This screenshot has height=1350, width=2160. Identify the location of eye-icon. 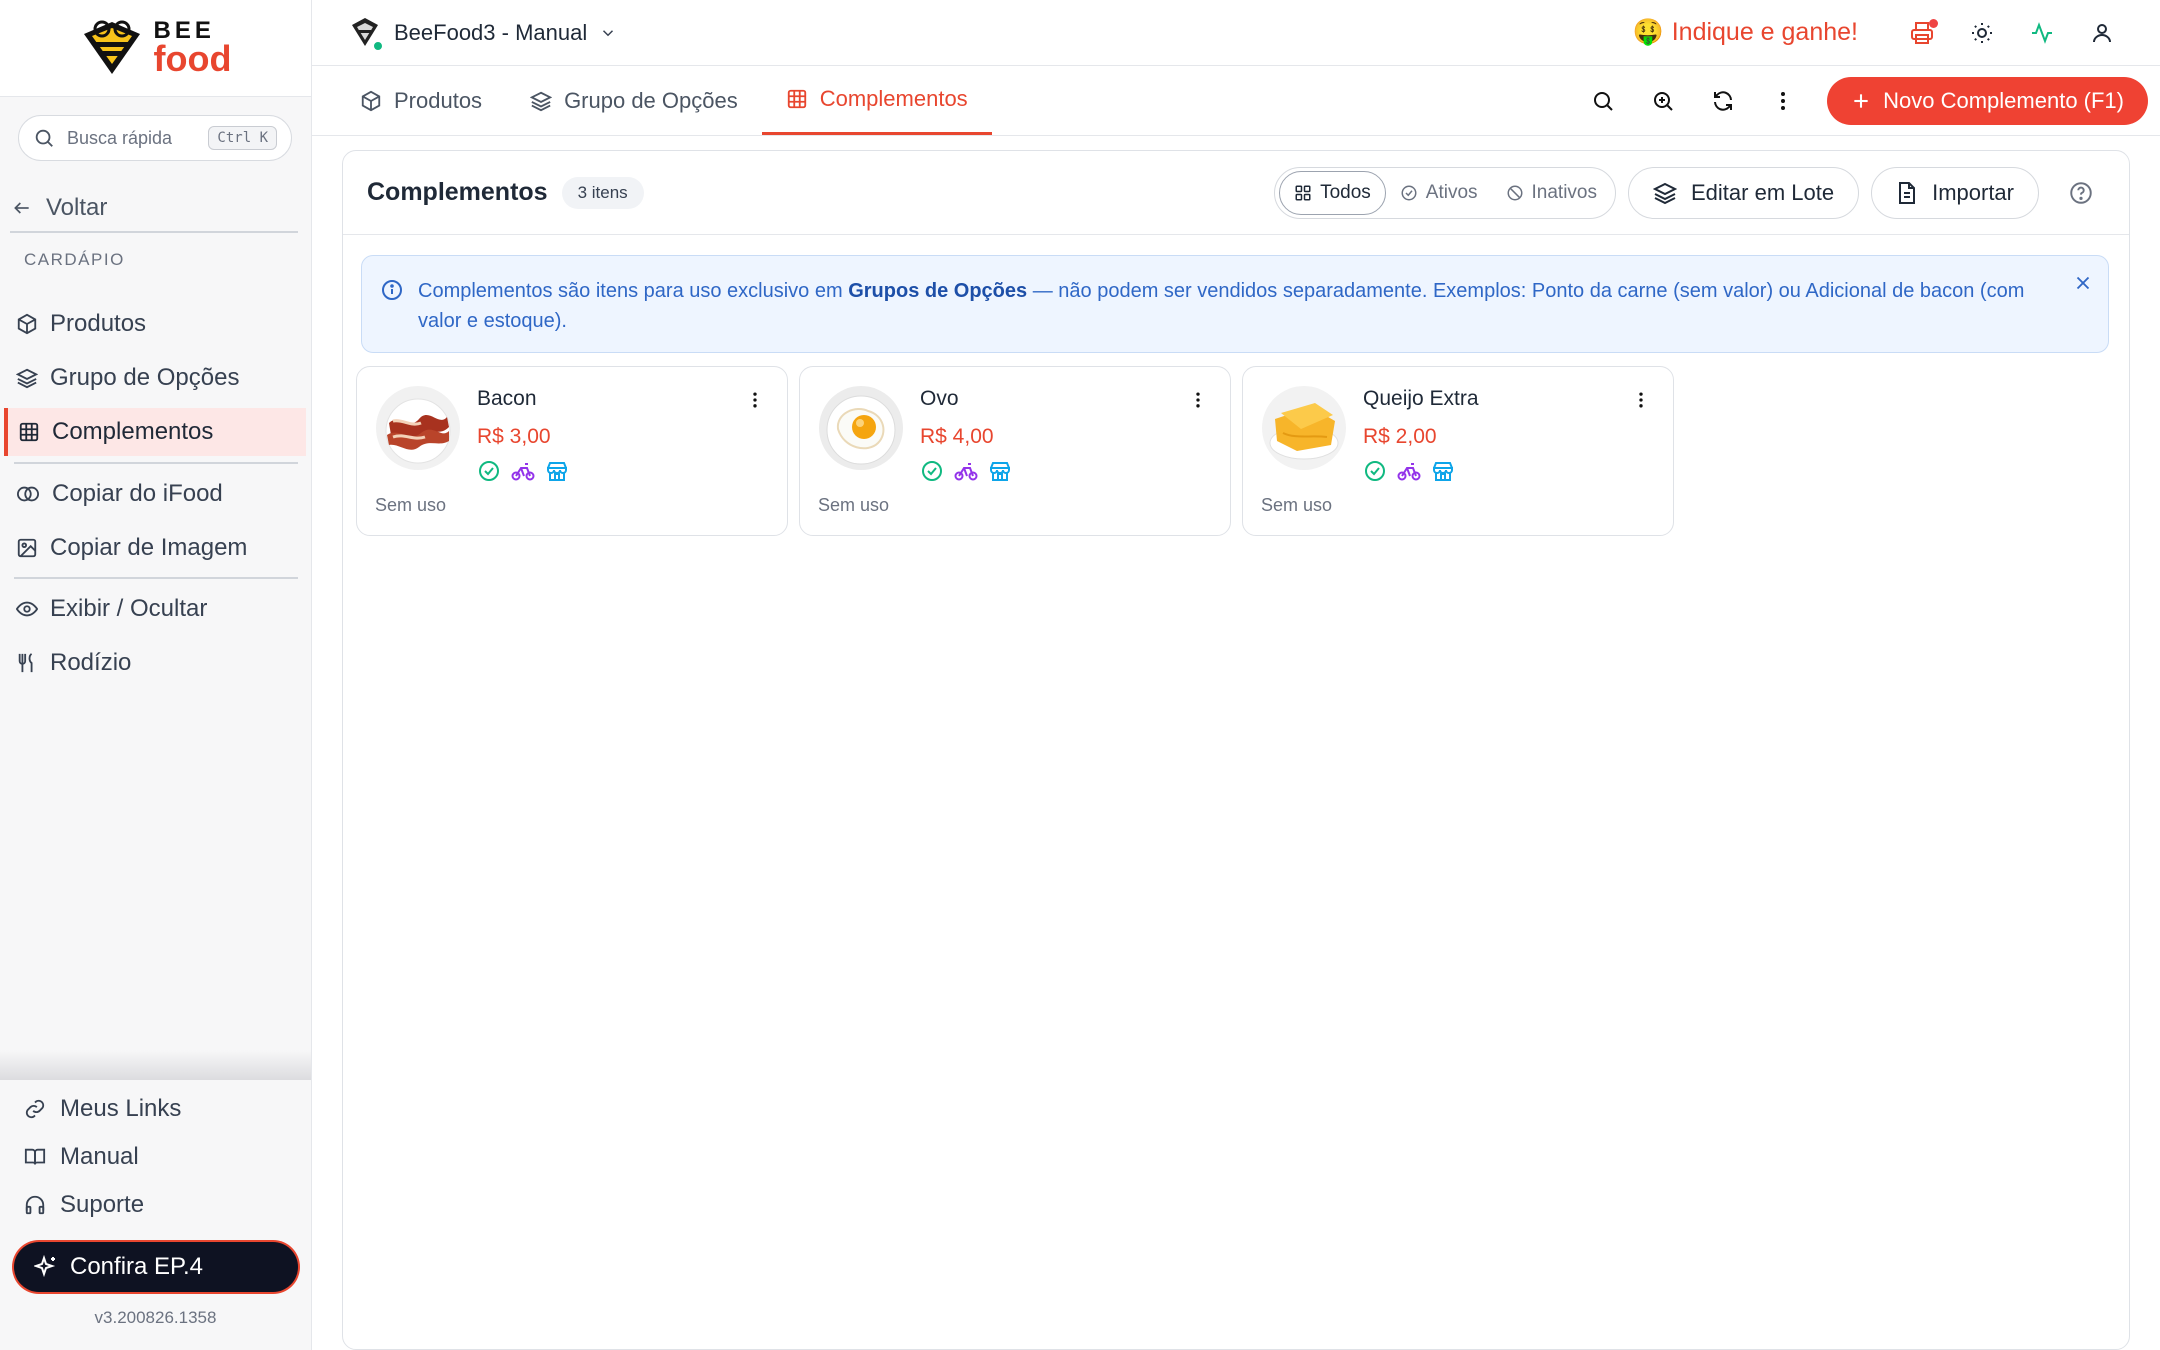
(27, 609).